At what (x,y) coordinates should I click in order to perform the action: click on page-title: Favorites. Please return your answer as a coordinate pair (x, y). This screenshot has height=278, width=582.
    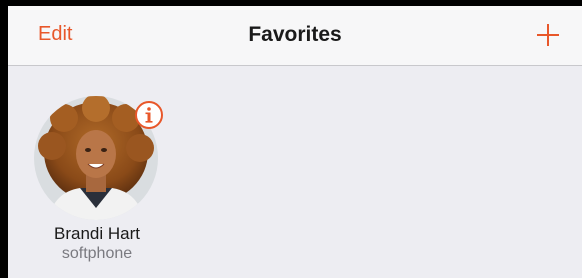
    Looking at the image, I should click on (295, 34).